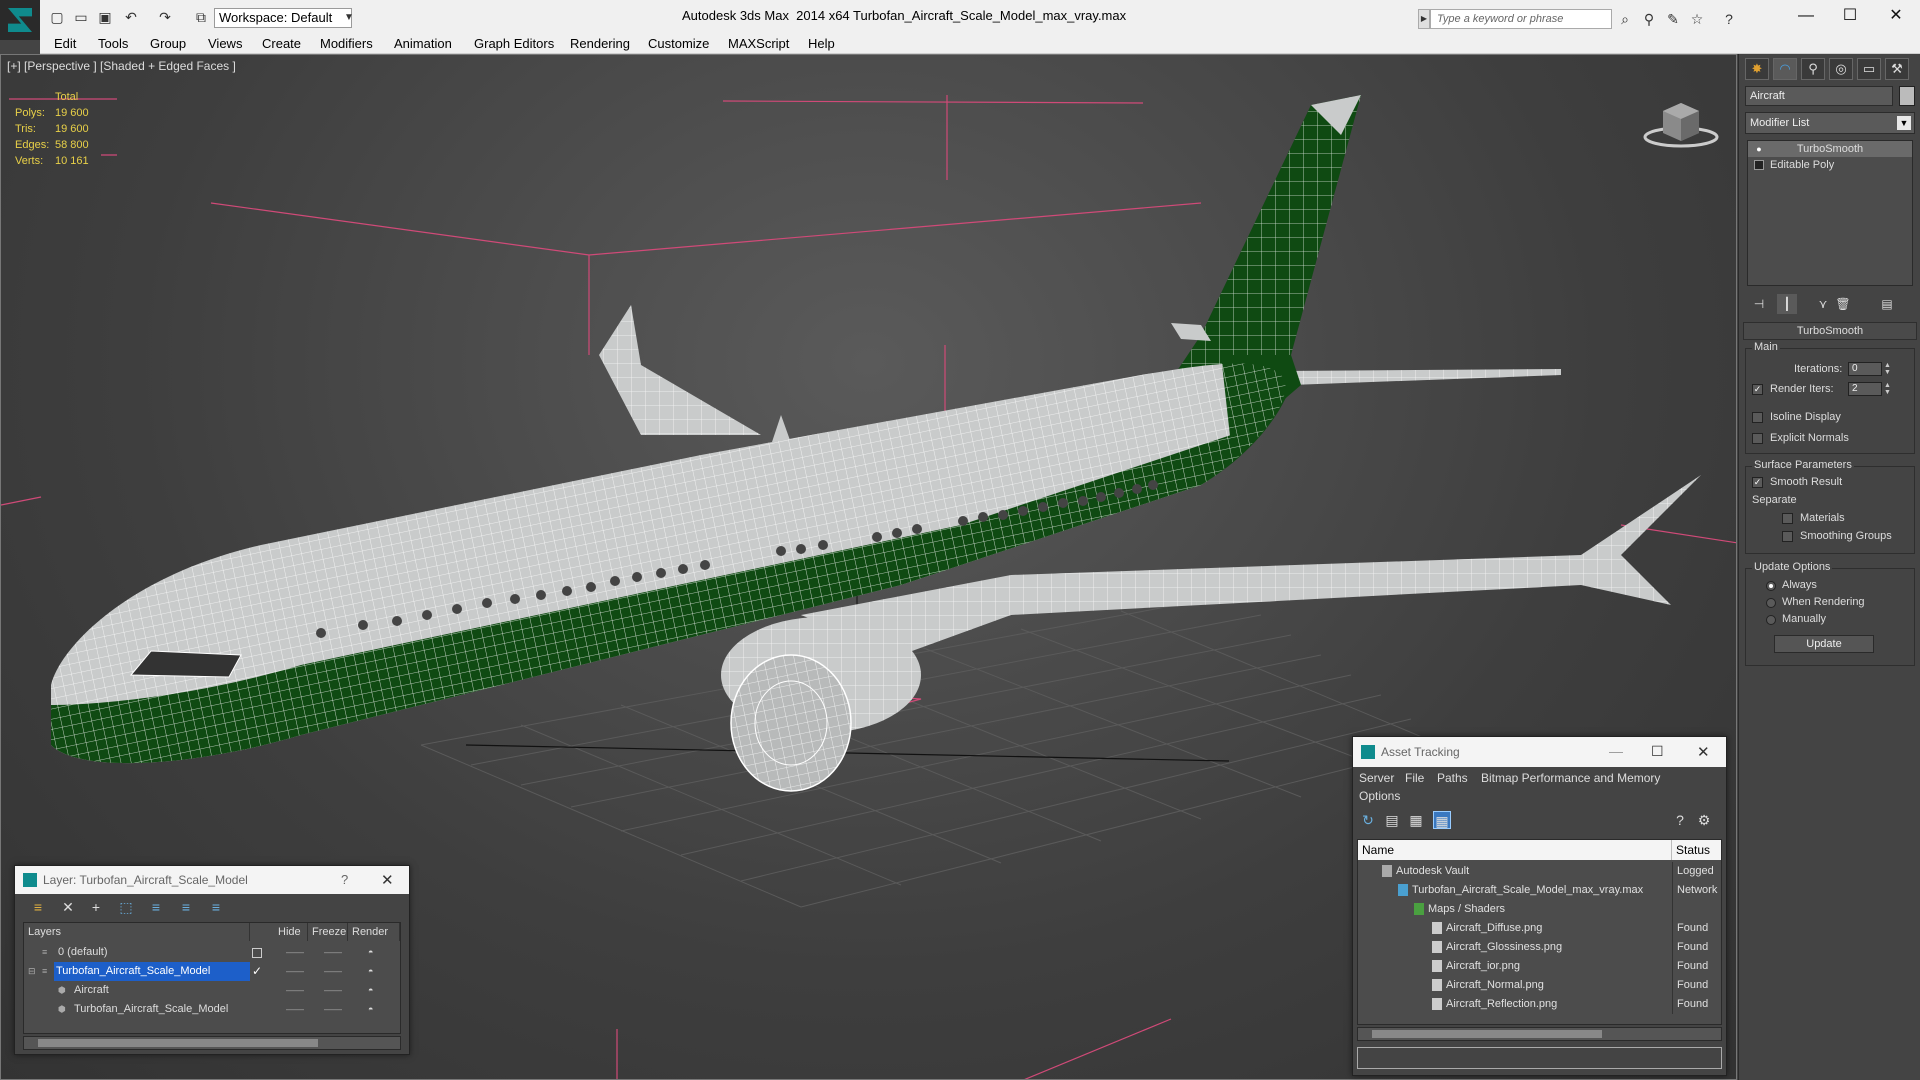 This screenshot has height=1080, width=1920. Describe the element at coordinates (32, 971) in the screenshot. I see `collapse-icon: ⊟` at that location.